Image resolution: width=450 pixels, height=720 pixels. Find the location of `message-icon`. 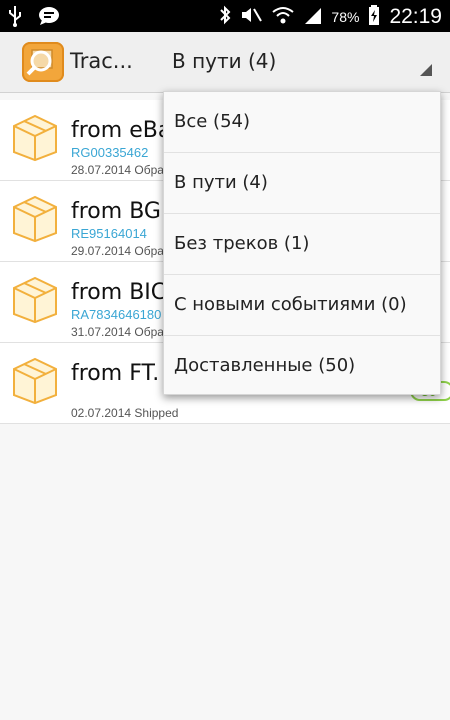

message-icon is located at coordinates (49, 18).